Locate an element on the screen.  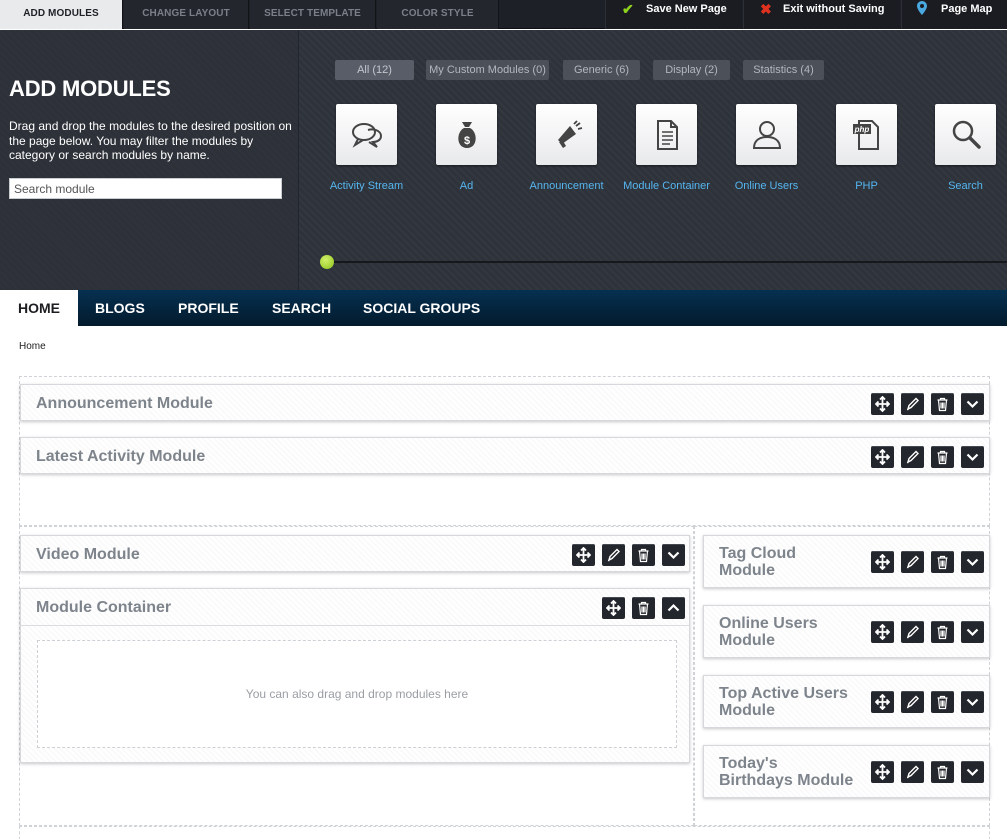
module-box-video: Video Module is located at coordinates (355, 553).